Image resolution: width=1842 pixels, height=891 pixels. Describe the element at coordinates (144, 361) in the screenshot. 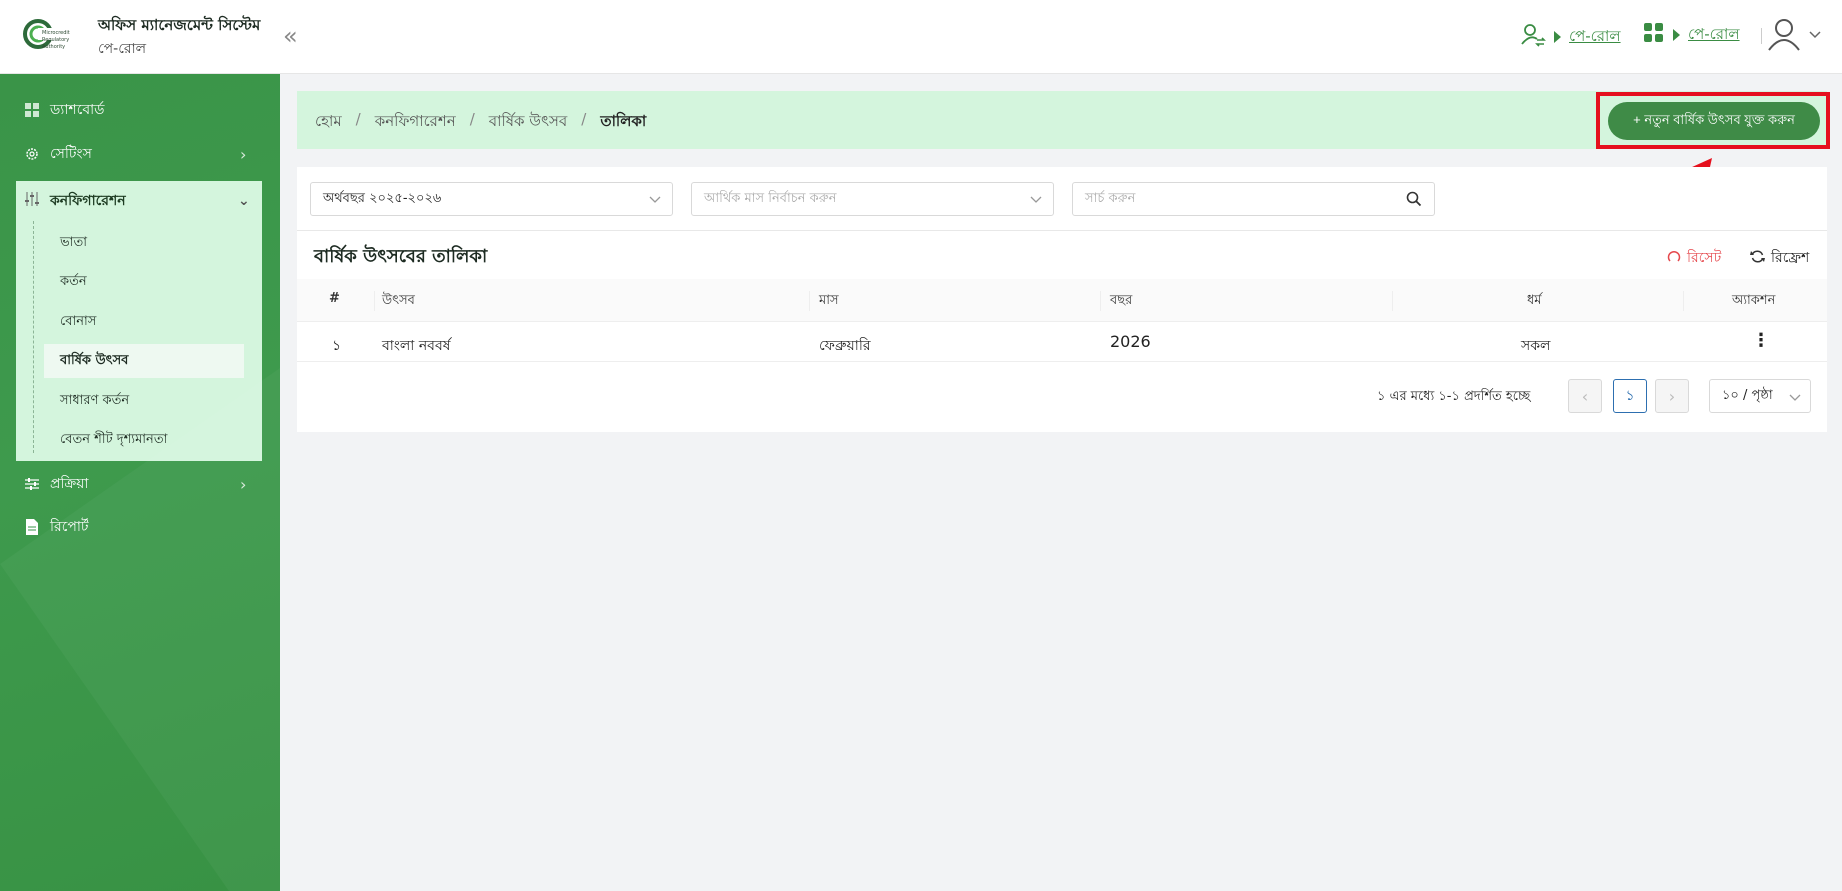

I see `submenu-item-annual-festival: বার্ষিক উৎসব` at that location.